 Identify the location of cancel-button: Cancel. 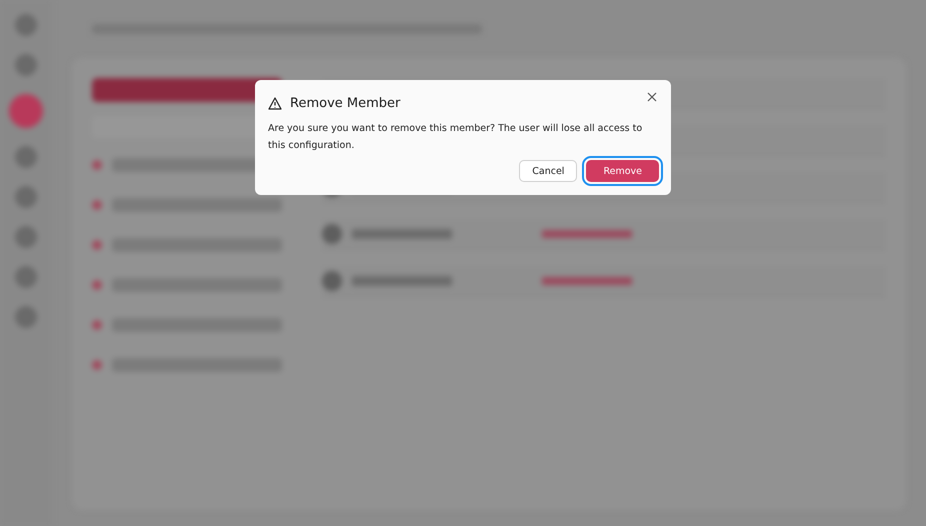
(548, 171).